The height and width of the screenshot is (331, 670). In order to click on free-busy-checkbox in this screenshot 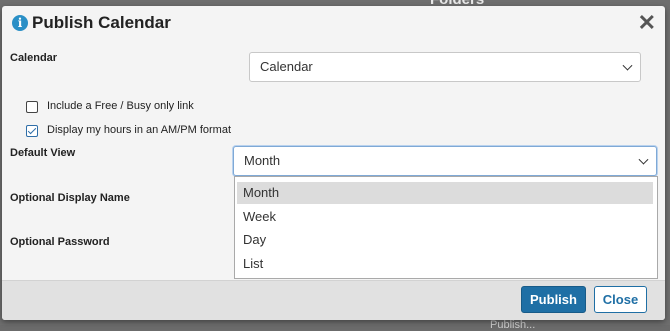, I will do `click(32, 107)`.